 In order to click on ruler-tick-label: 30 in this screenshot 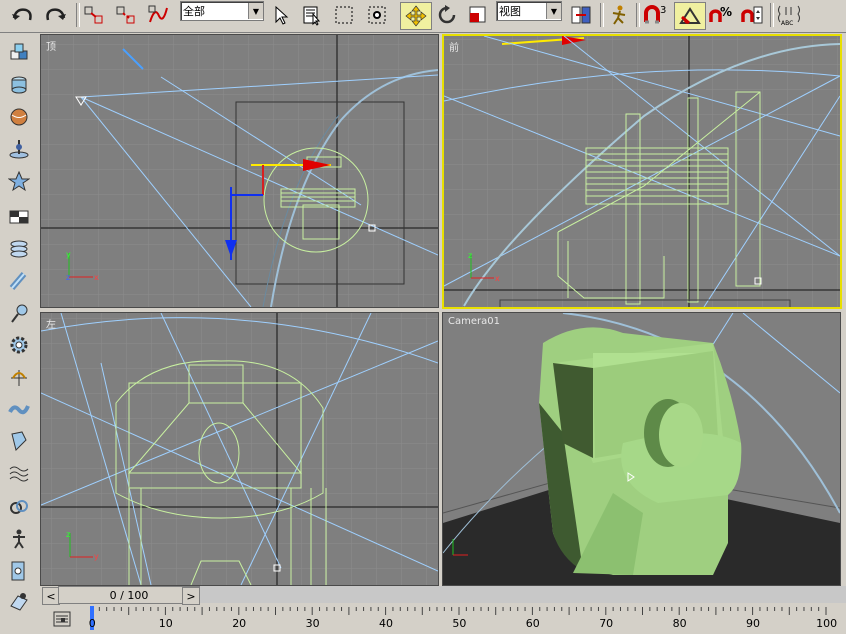, I will do `click(312, 623)`.